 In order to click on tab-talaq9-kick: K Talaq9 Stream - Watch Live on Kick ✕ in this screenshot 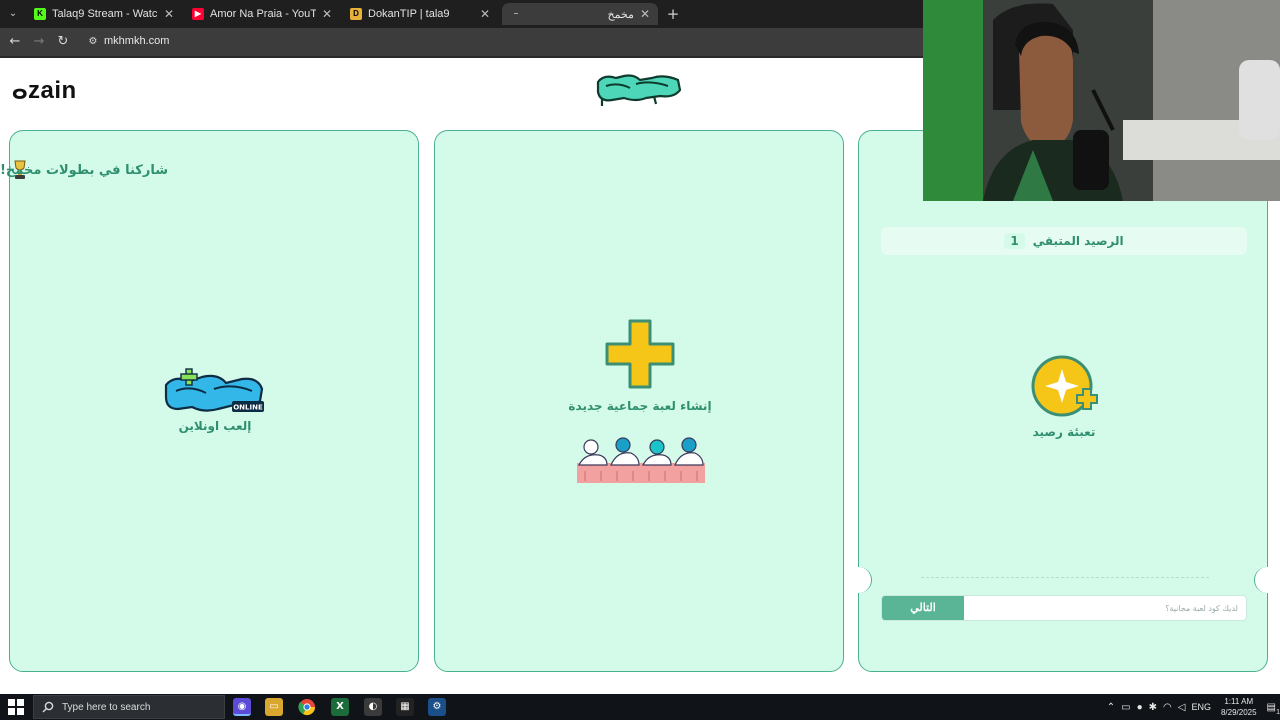, I will do `click(104, 14)`.